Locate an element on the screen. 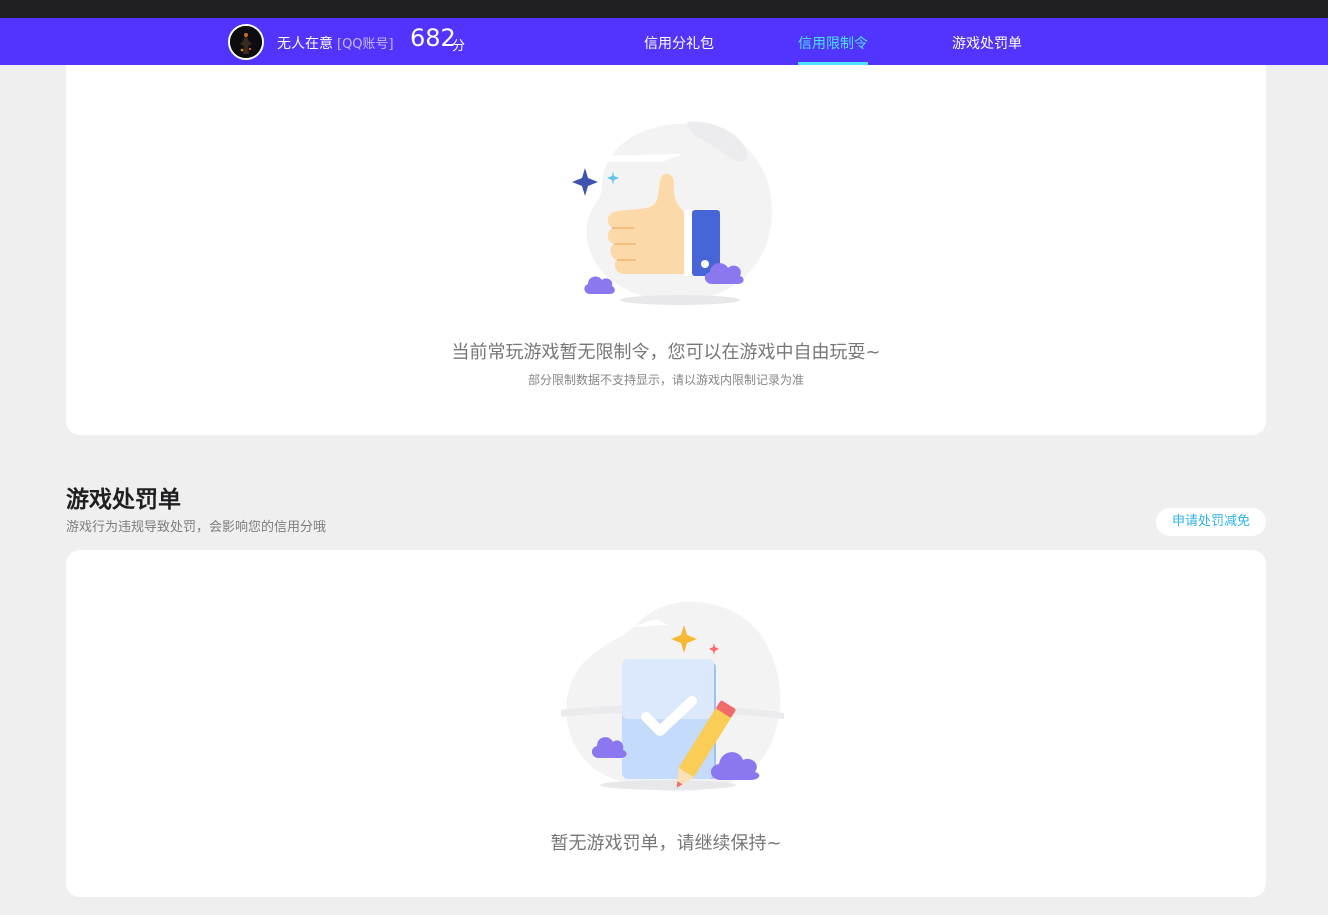 The height and width of the screenshot is (915, 1328). credit-score: 682 is located at coordinates (433, 38).